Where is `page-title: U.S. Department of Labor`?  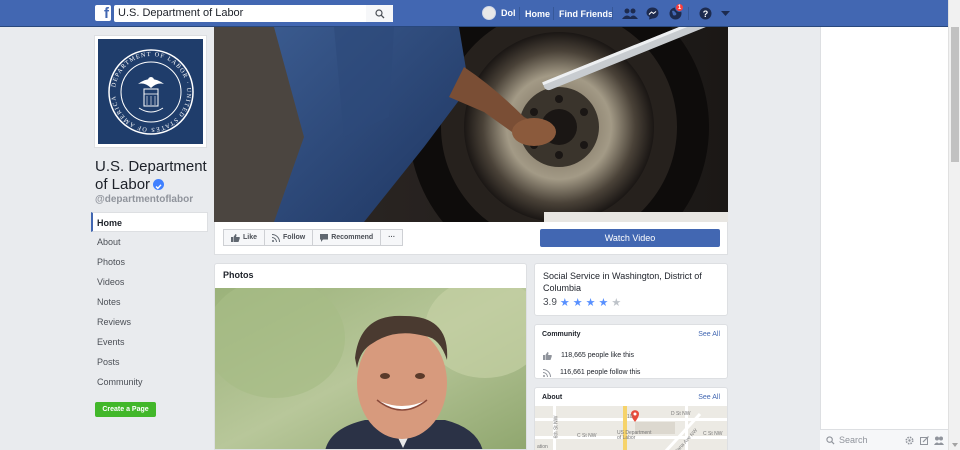
page-title: U.S. Department of Labor is located at coordinates (154, 176).